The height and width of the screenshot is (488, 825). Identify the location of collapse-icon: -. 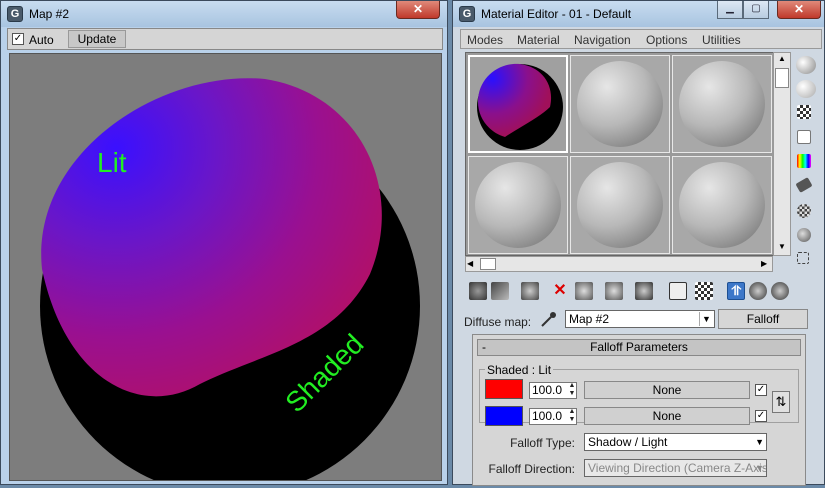
(484, 347).